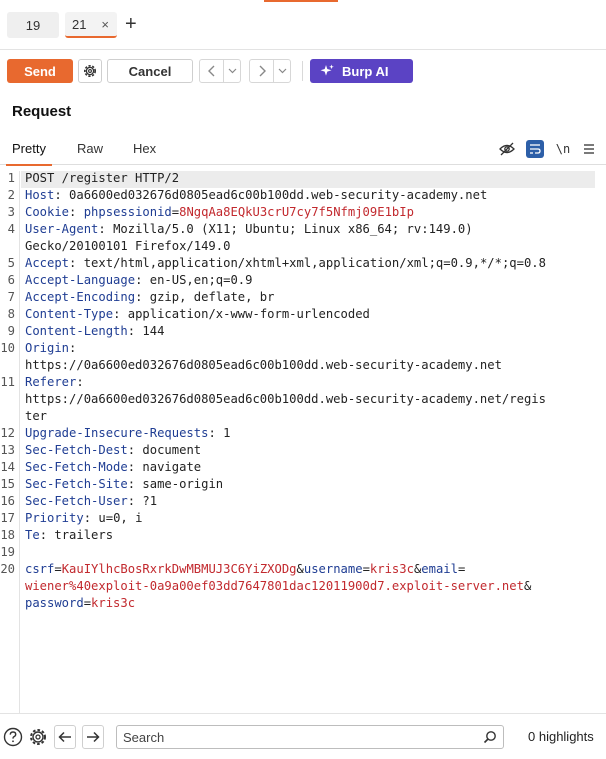 The height and width of the screenshot is (759, 606). What do you see at coordinates (80, 280) in the screenshot?
I see `header-name: Accept-Language` at bounding box center [80, 280].